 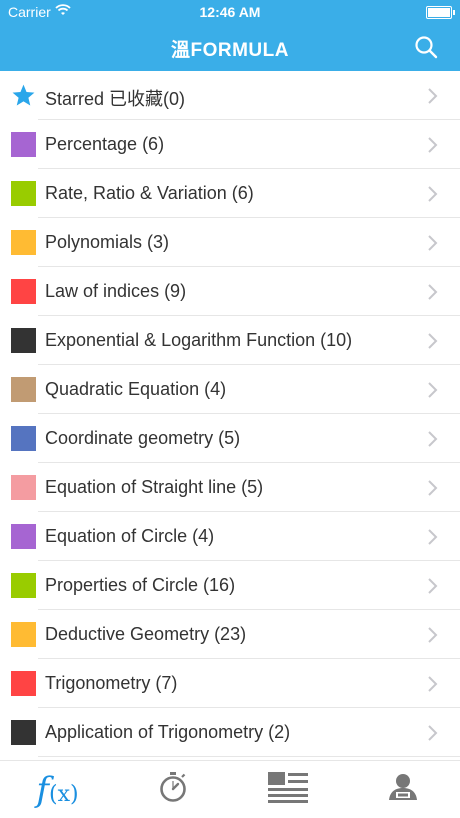 I want to click on list-item-percentage: Percentage (6), so click(x=230, y=144).